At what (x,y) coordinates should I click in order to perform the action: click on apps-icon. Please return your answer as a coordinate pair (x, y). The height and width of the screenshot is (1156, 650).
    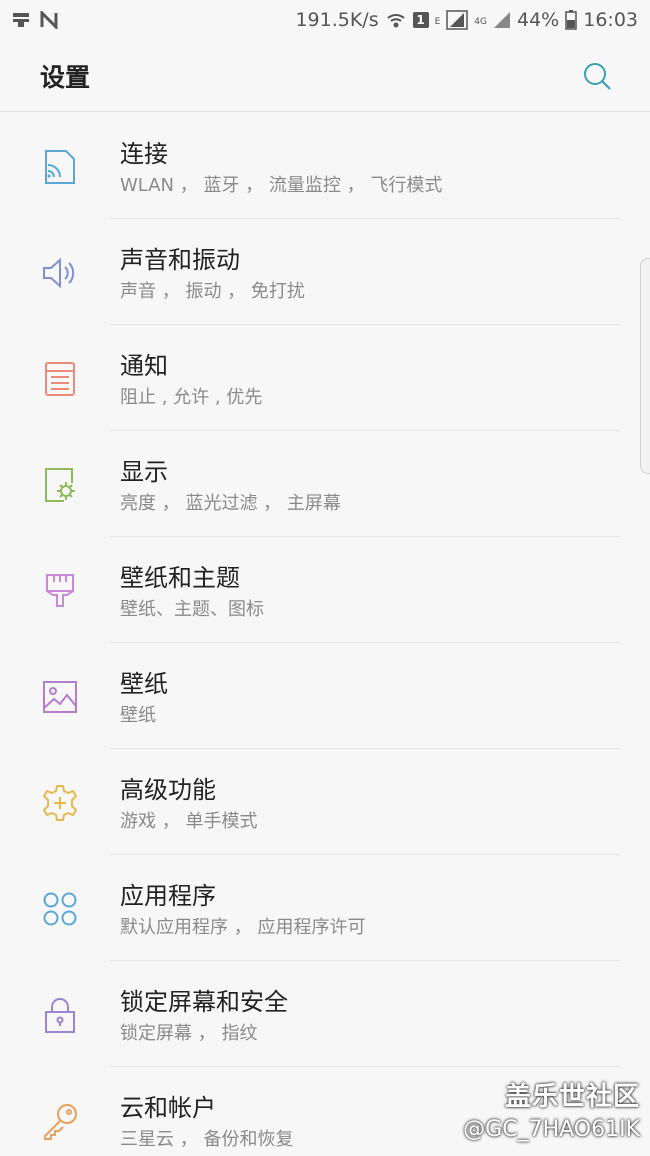
    Looking at the image, I should click on (60, 909).